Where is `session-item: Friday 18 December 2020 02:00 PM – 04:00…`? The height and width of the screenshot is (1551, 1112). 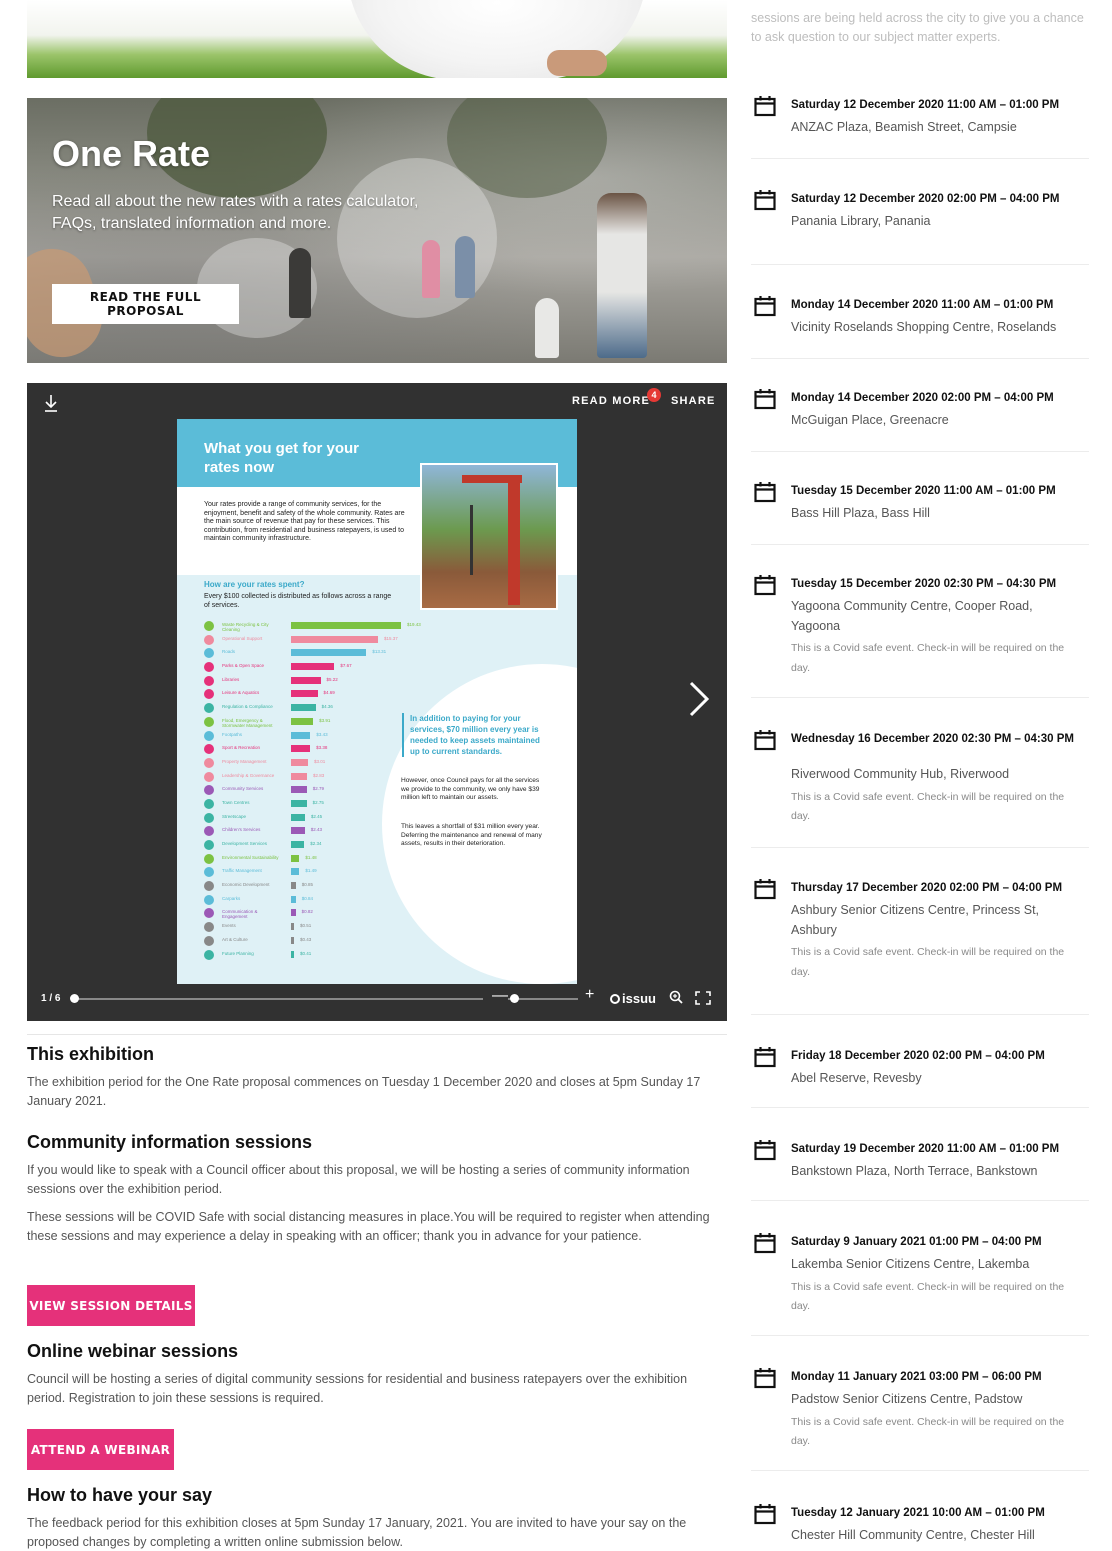
session-item: Friday 18 December 2020 02:00 PM – 04:00… is located at coordinates (920, 1077).